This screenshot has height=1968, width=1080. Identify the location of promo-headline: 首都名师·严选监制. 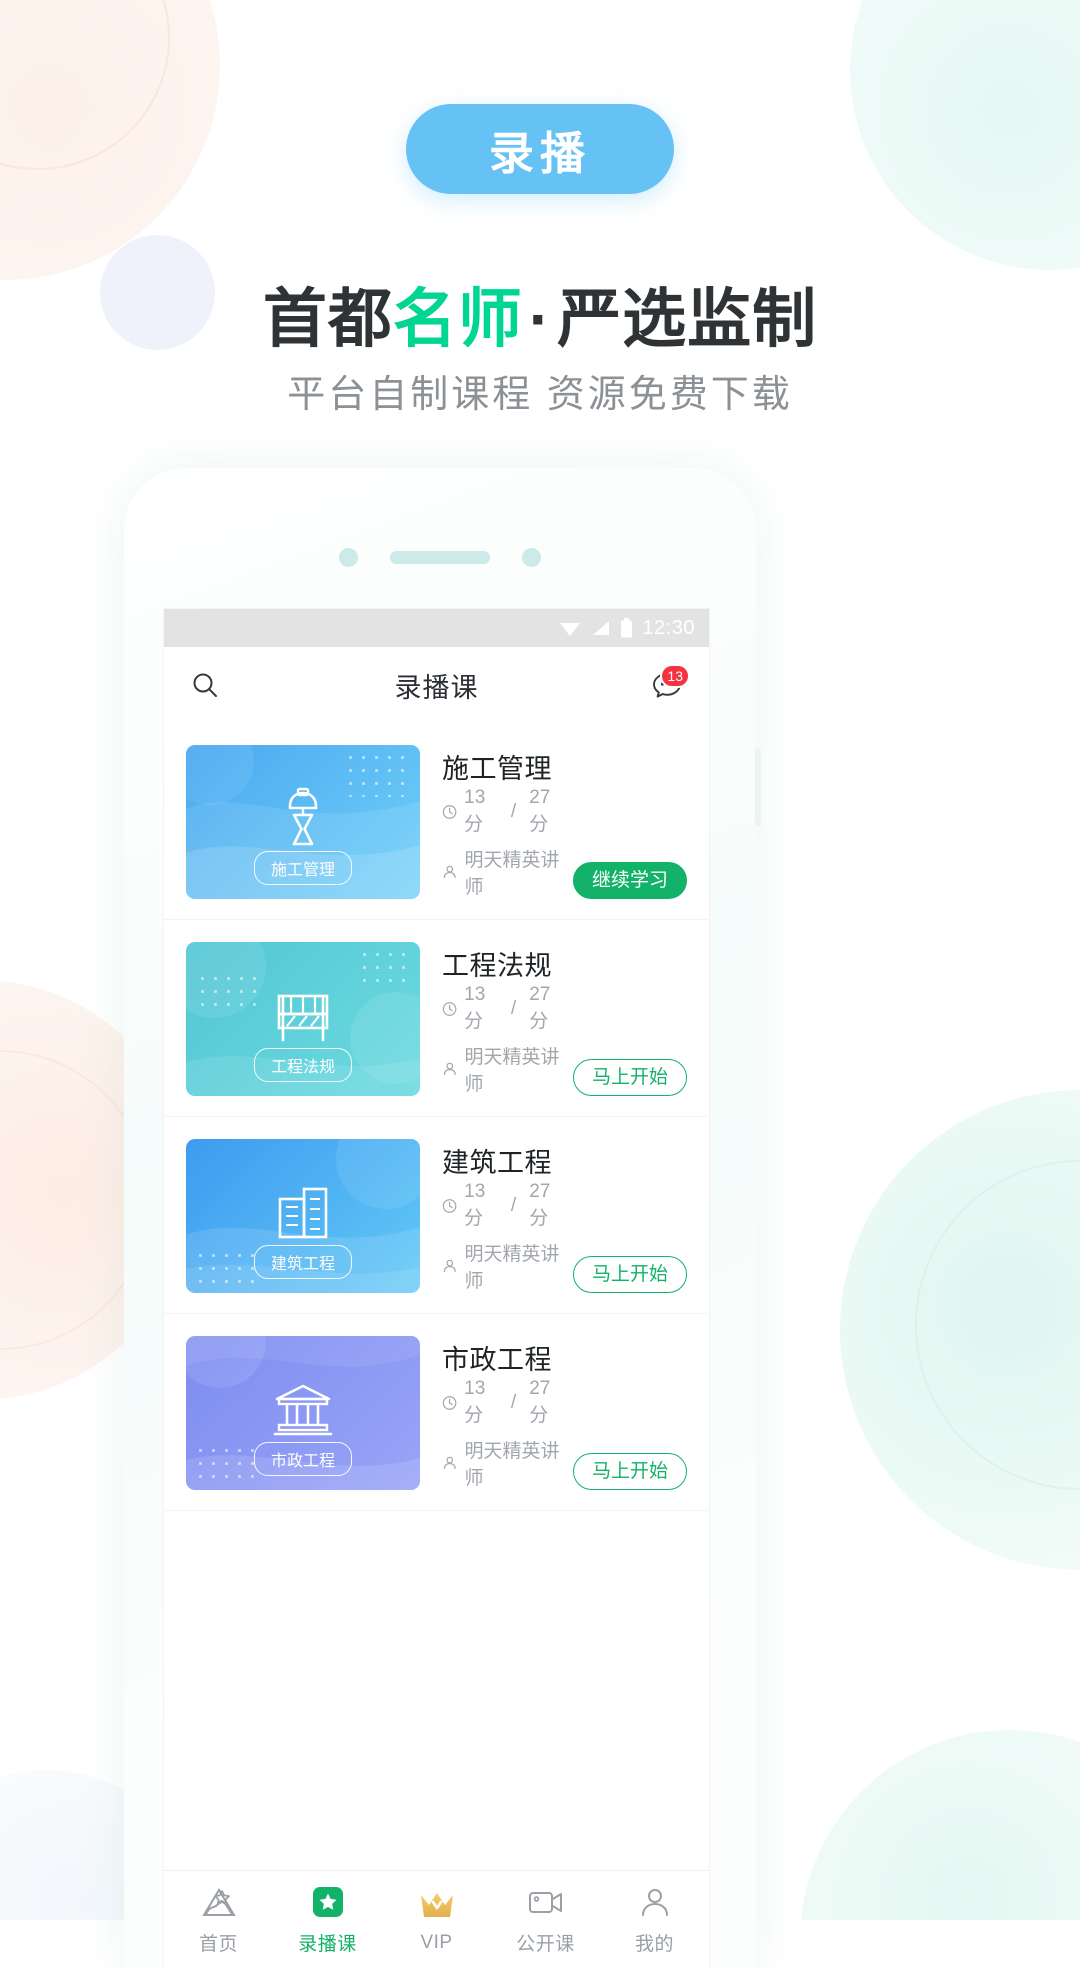
(540, 314).